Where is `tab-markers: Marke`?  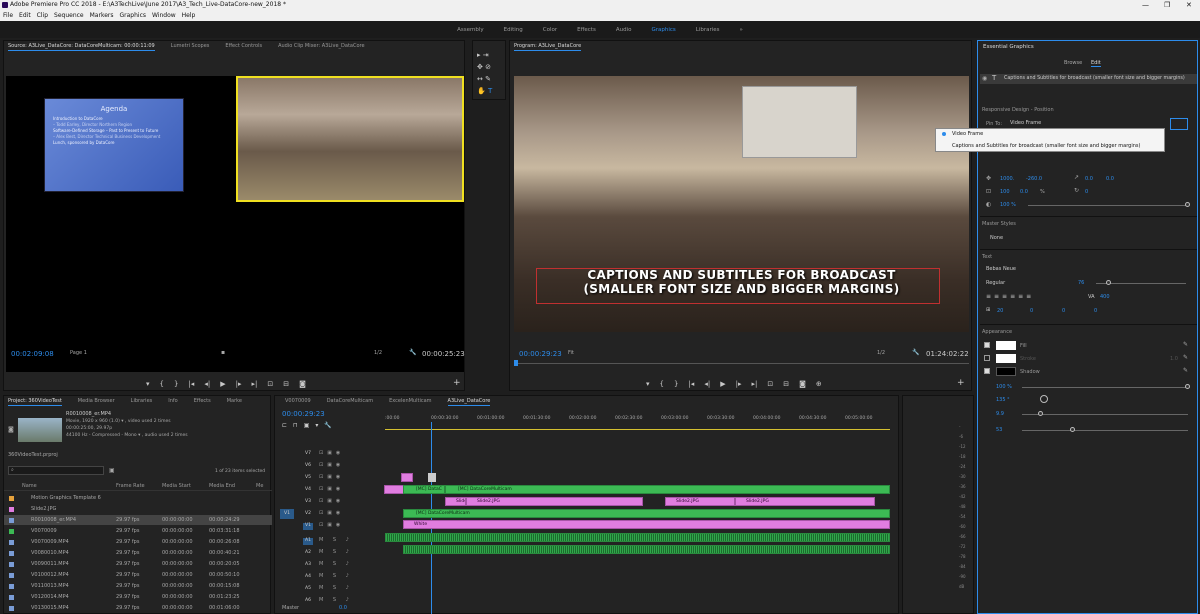
tab-markers: Marke is located at coordinates (234, 401).